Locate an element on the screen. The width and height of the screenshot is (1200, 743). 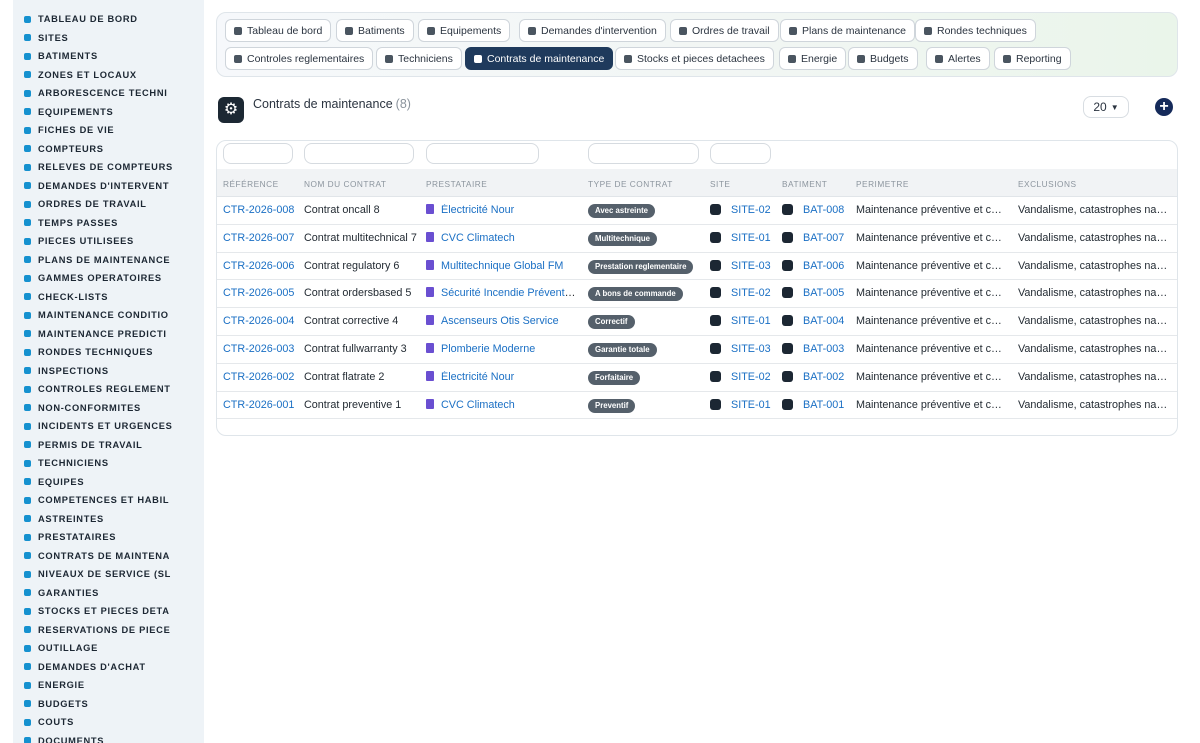
building-link: BAT-004 is located at coordinates (823, 321).